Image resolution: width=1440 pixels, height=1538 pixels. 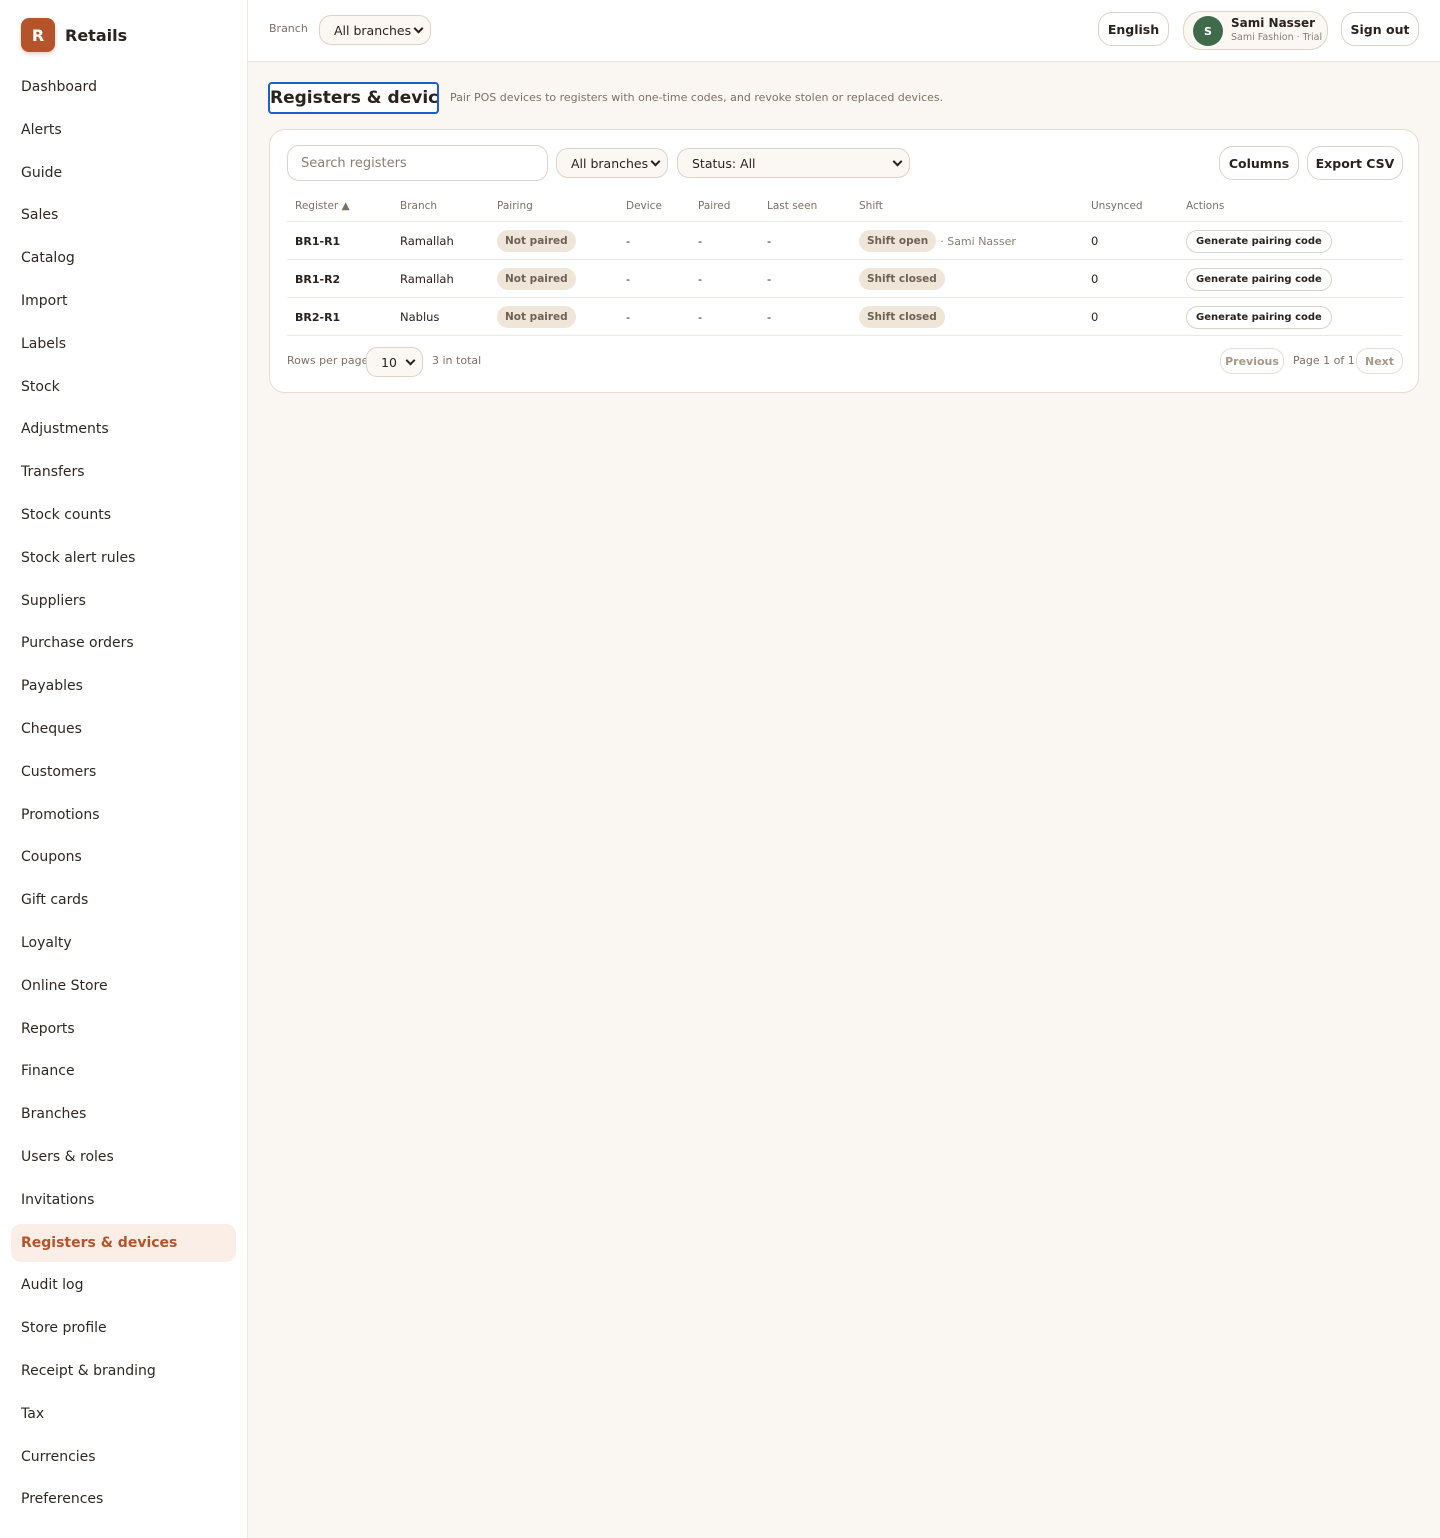 What do you see at coordinates (410, 360) in the screenshot?
I see `chevron-down-icon` at bounding box center [410, 360].